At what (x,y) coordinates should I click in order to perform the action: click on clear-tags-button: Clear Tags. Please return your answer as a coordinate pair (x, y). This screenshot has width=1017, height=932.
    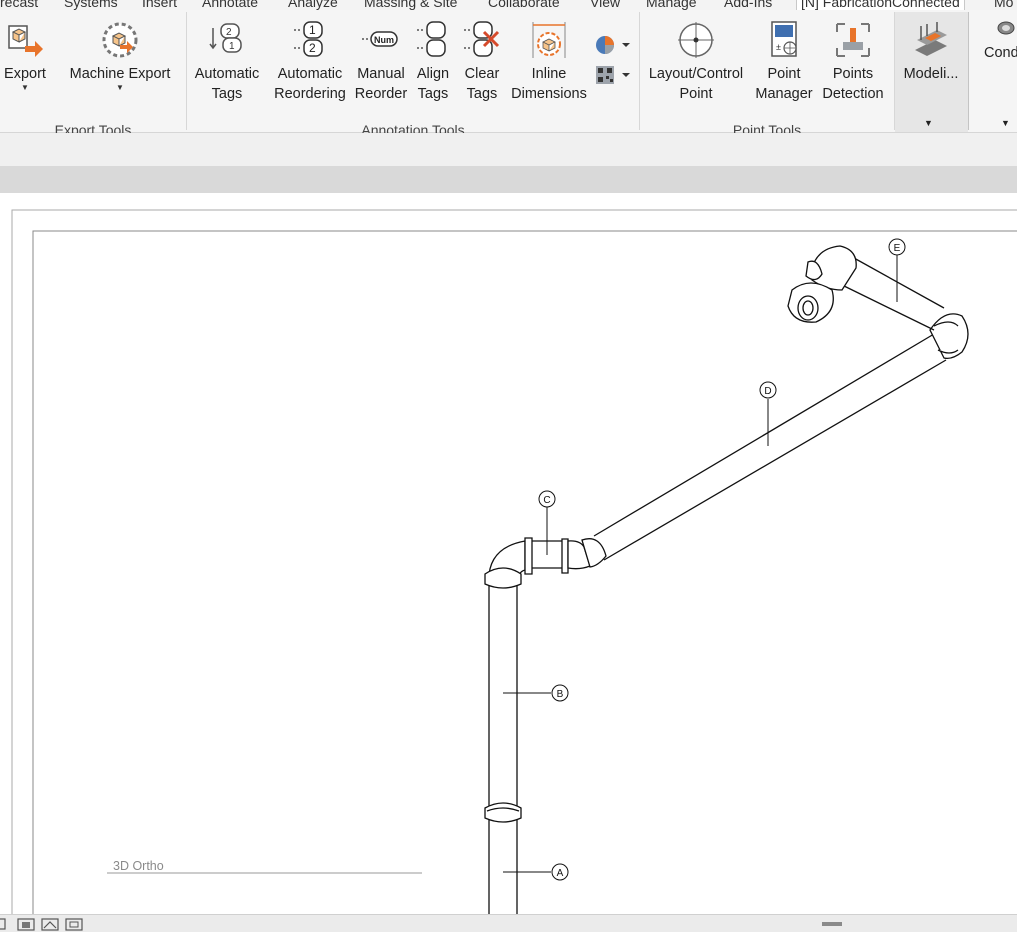
    Looking at the image, I should click on (482, 60).